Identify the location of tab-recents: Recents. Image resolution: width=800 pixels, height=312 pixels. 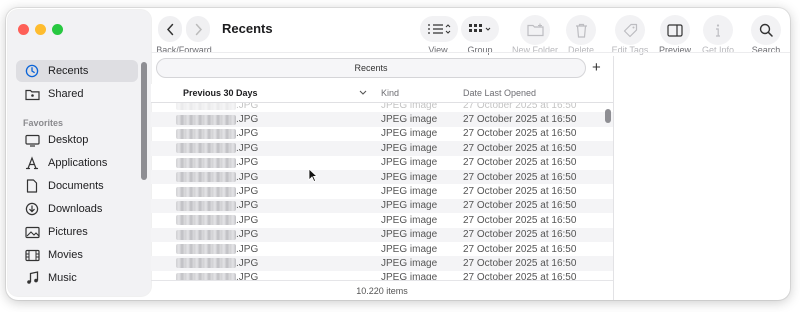
(371, 68).